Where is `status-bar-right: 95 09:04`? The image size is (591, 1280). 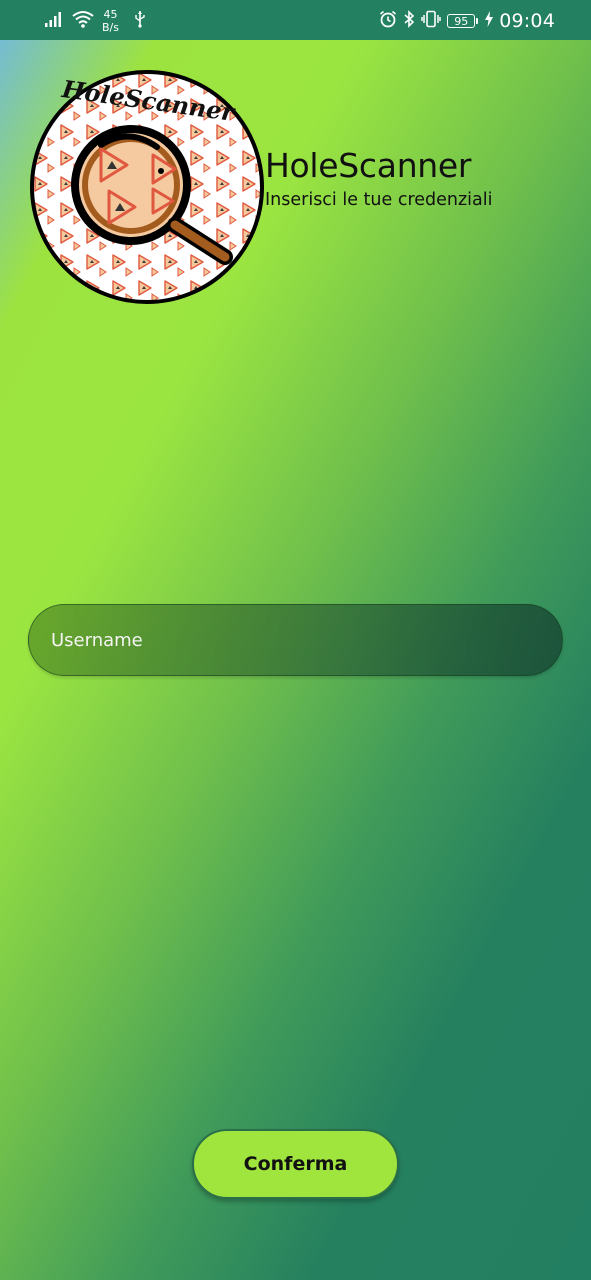 status-bar-right: 95 09:04 is located at coordinates (467, 21).